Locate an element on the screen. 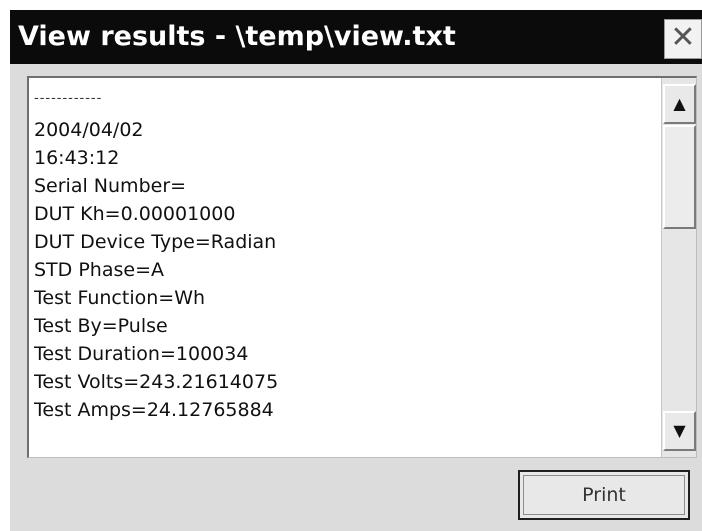 The image size is (702, 531). result-line-date: 2004/04/02 is located at coordinates (89, 130).